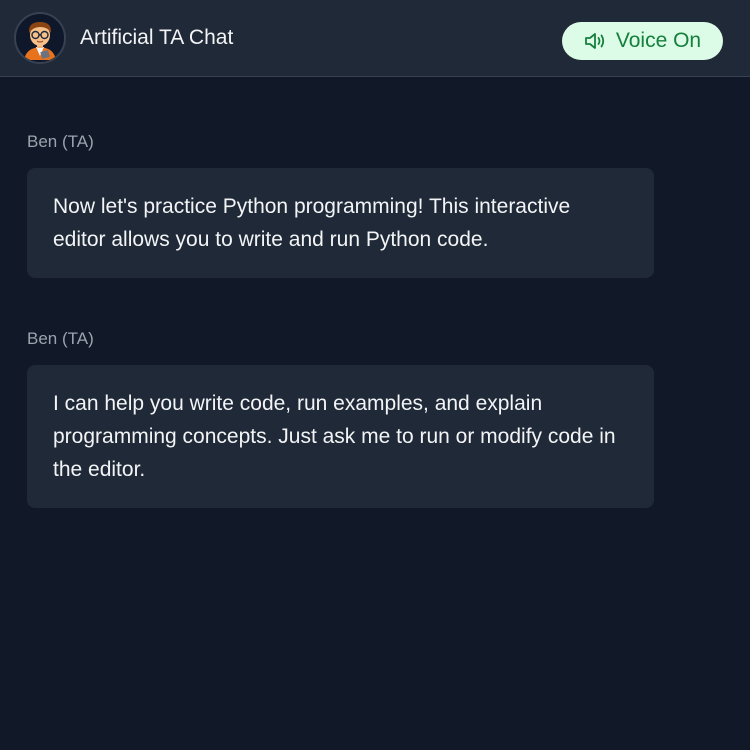  What do you see at coordinates (40, 41) in the screenshot?
I see `teacher-emoji-icon` at bounding box center [40, 41].